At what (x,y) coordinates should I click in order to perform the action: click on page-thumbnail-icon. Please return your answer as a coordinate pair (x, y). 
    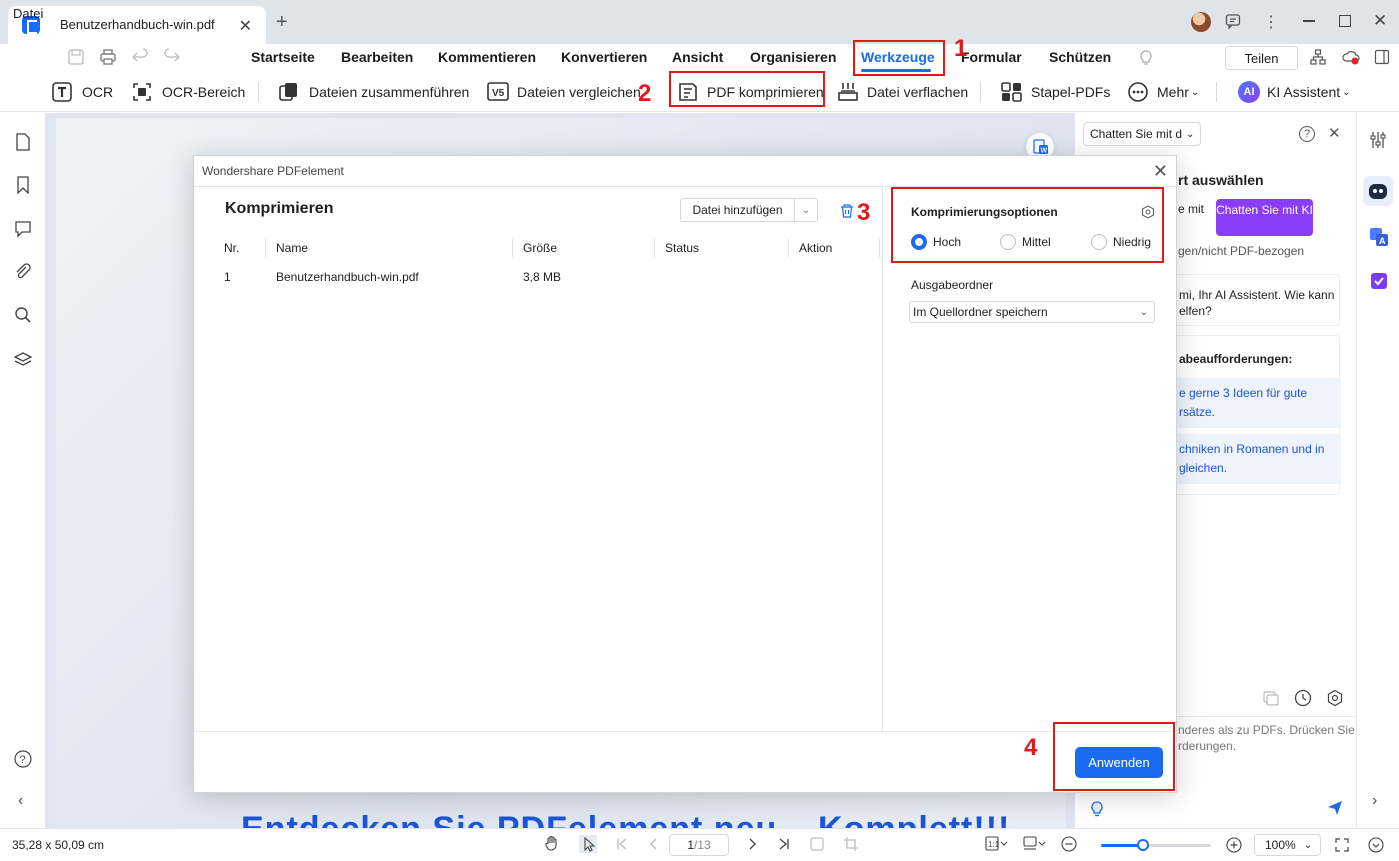
    Looking at the image, I should click on (23, 142).